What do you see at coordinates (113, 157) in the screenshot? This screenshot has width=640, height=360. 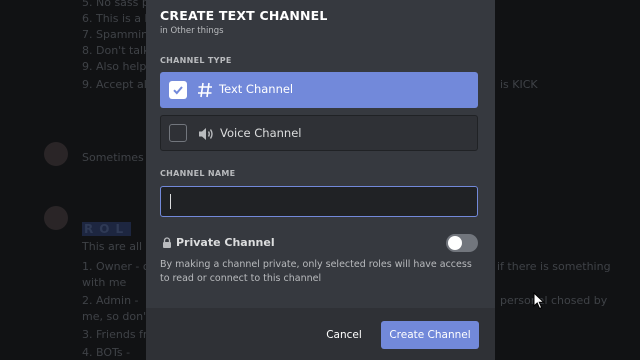 I see `bg-message: Sometimes` at bounding box center [113, 157].